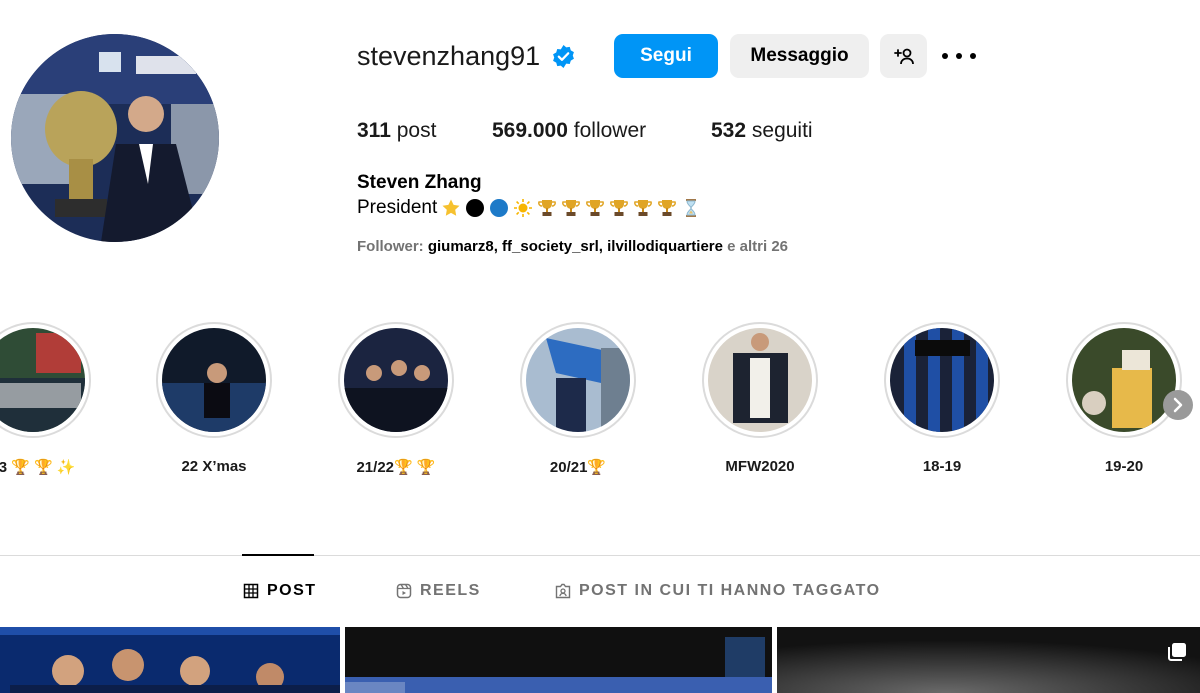 The image size is (1200, 693). What do you see at coordinates (451, 207) in the screenshot?
I see `star-icon` at bounding box center [451, 207].